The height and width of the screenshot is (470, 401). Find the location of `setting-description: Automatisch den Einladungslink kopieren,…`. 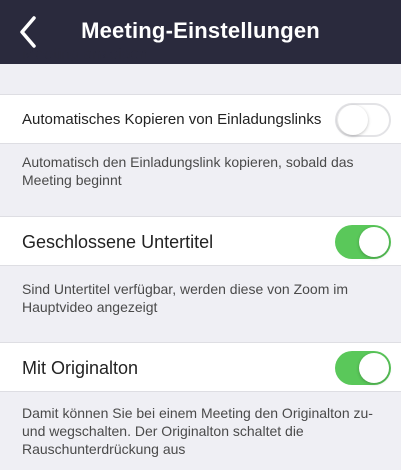

setting-description: Automatisch den Einladungslink kopieren,… is located at coordinates (188, 171).